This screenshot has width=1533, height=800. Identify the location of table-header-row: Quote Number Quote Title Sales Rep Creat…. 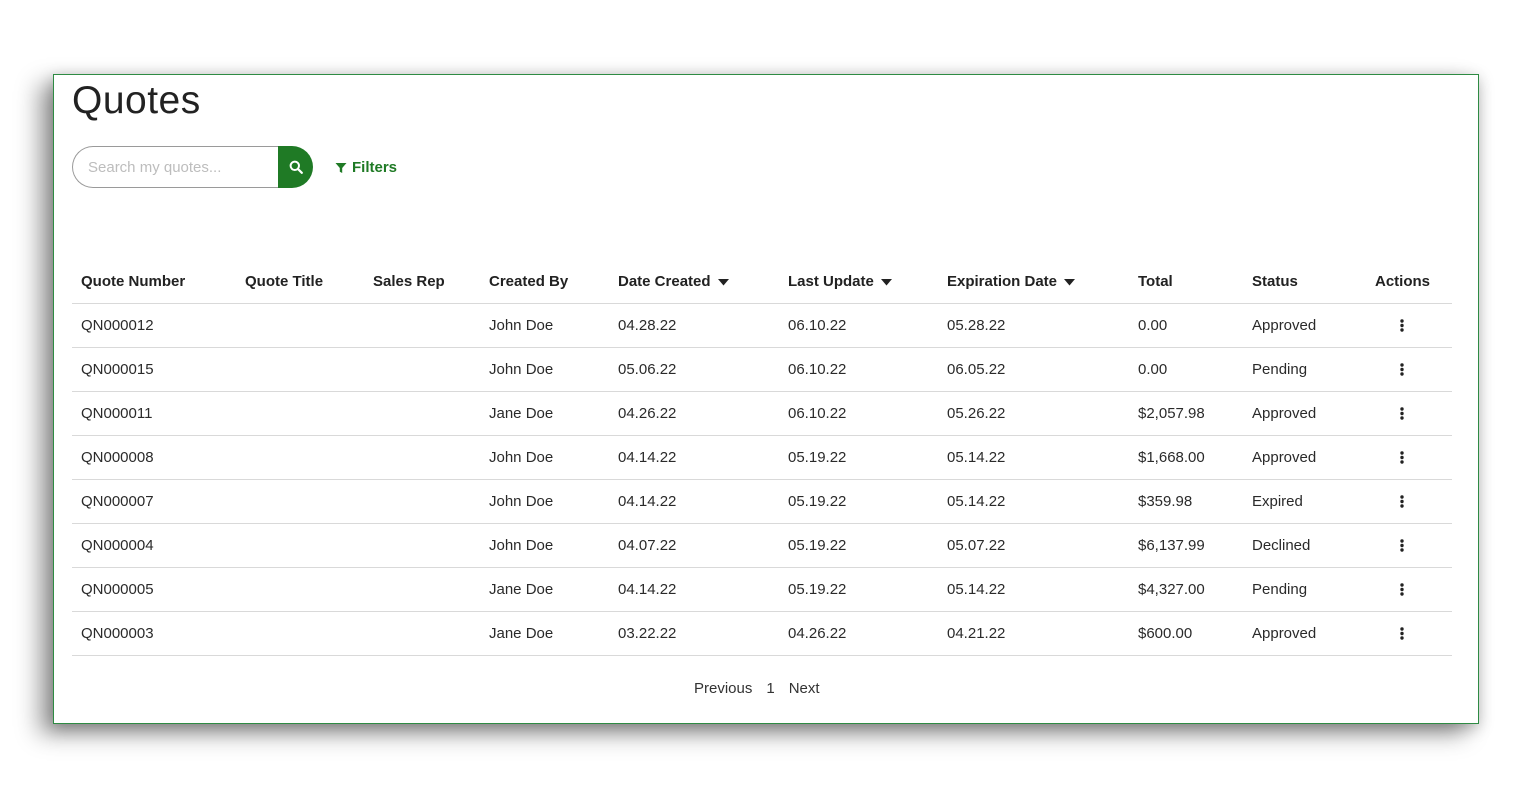
(762, 282).